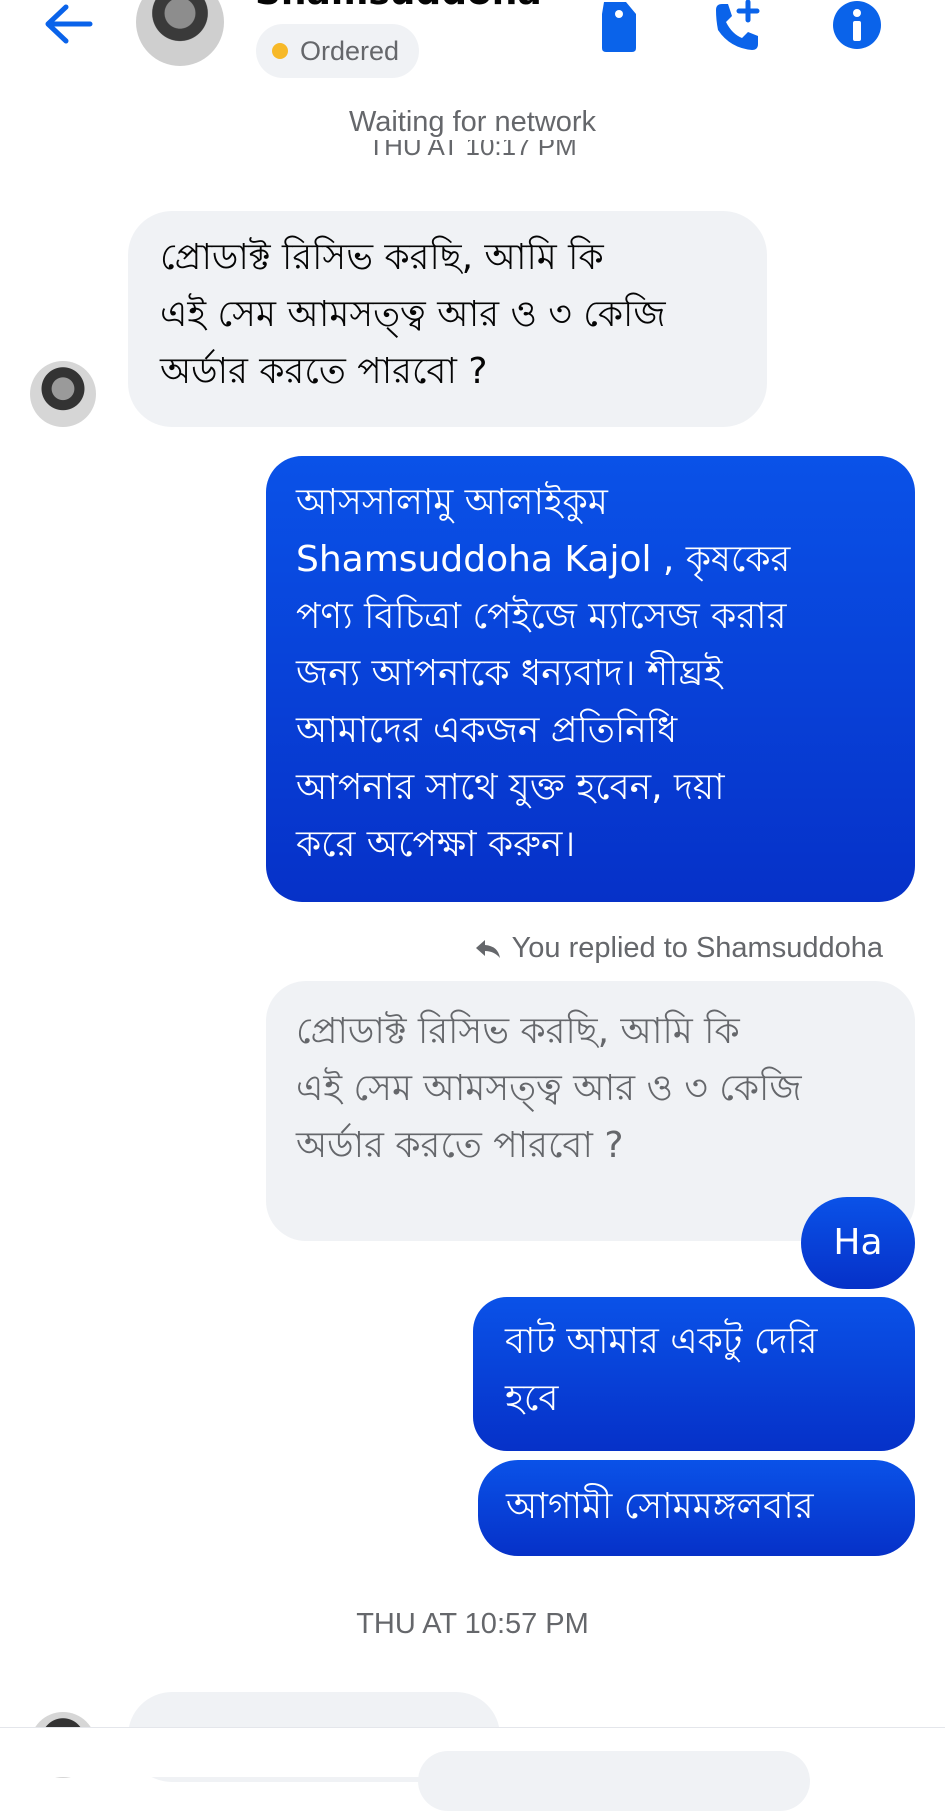 This screenshot has width=945, height=1811. What do you see at coordinates (510, 787) in the screenshot?
I see `message-line: আপনার সাথে যুক্ত হবেন, দয়া` at bounding box center [510, 787].